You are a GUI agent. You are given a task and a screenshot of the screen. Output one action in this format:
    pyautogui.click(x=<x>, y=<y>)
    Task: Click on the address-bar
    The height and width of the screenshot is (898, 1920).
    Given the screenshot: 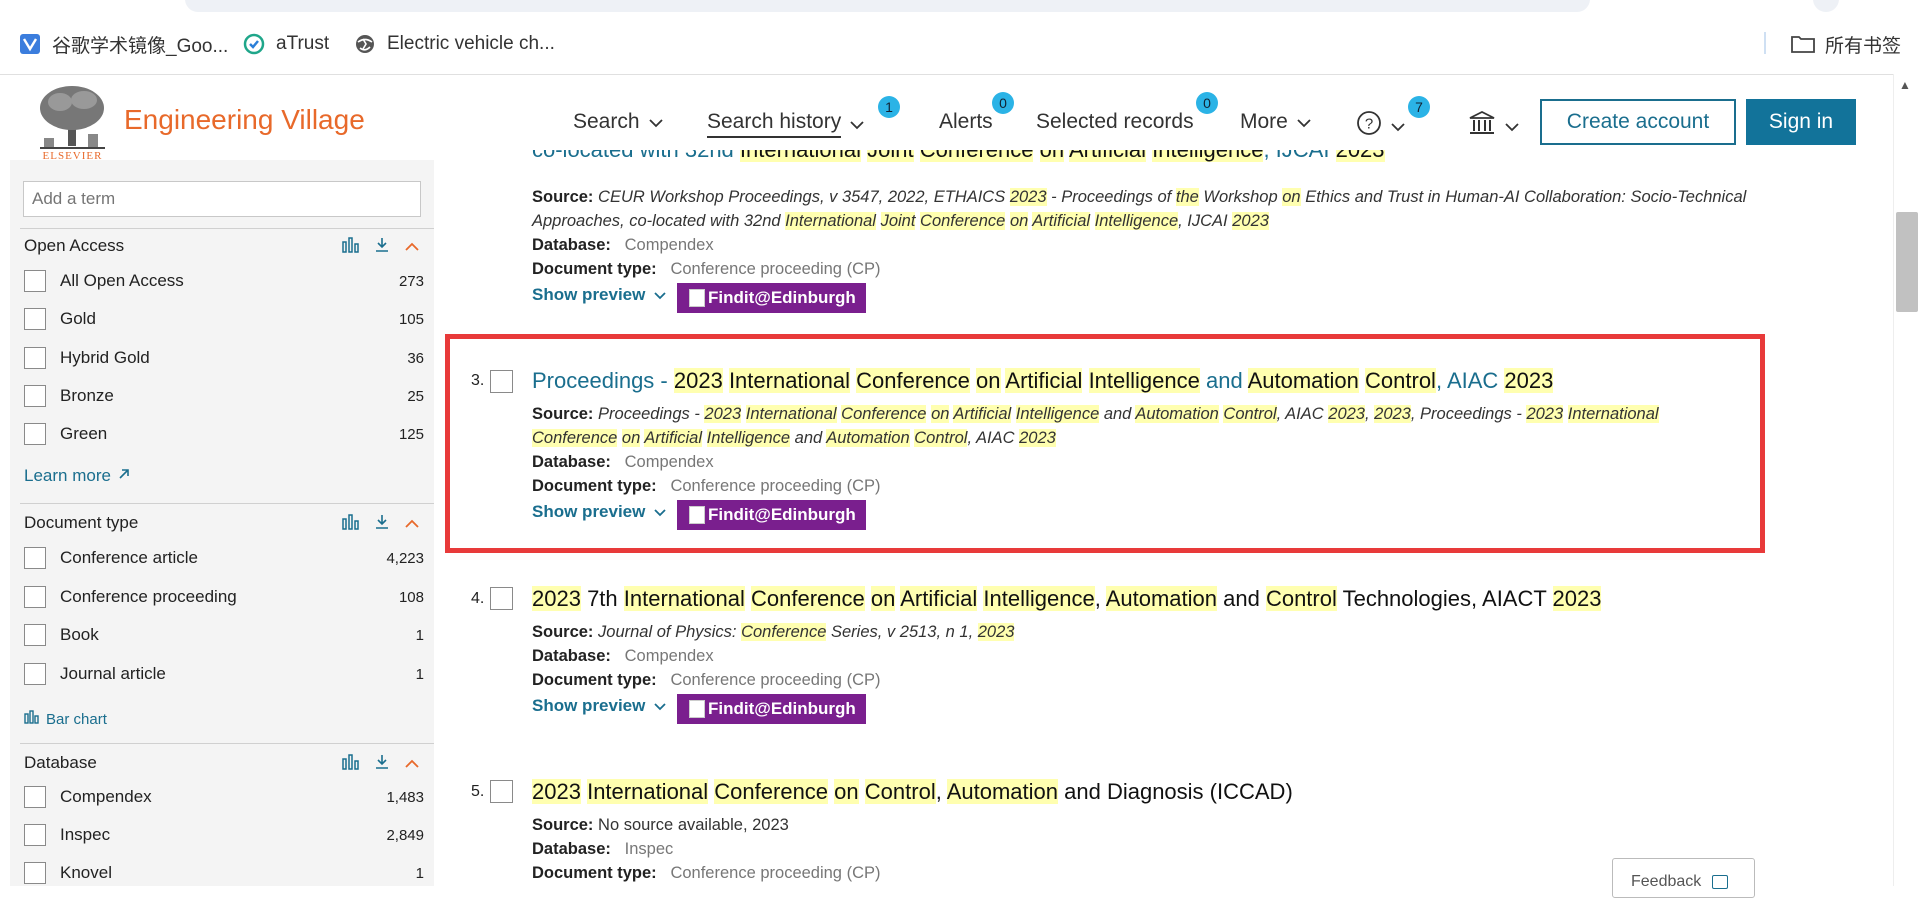 What is the action you would take?
    pyautogui.click(x=887, y=6)
    